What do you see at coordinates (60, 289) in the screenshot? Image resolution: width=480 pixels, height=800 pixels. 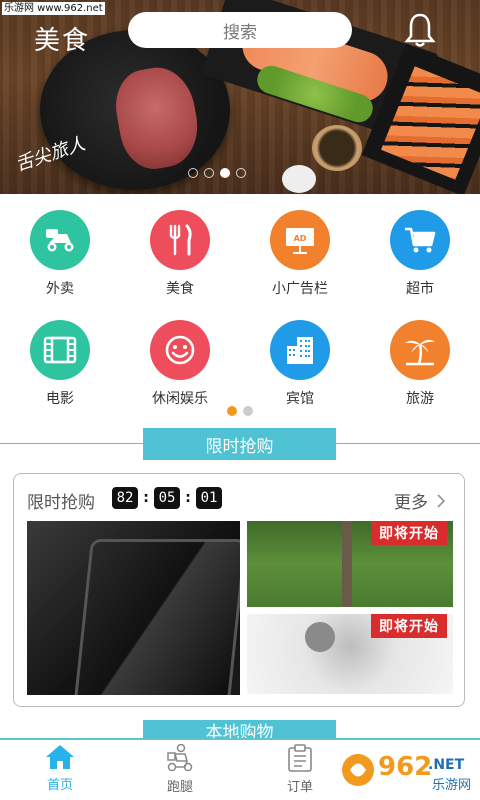 I see `category-label: 外卖` at bounding box center [60, 289].